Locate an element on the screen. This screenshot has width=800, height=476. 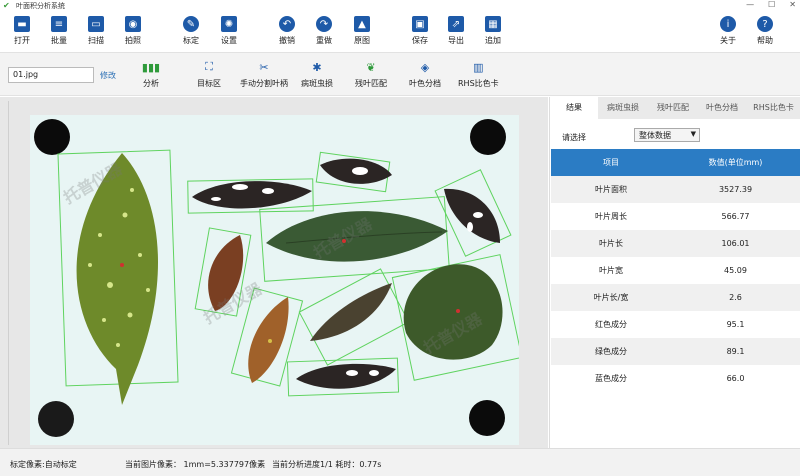
leaf-large-spotted is located at coordinates (118, 277).